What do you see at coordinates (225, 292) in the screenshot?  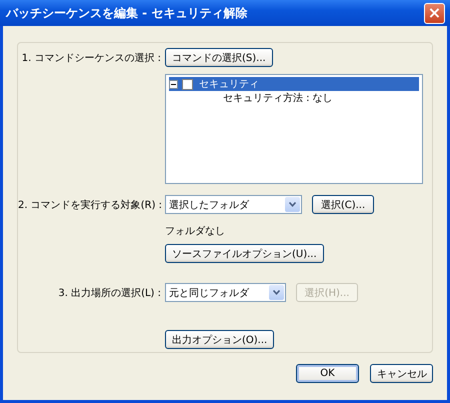 I see `output-dropdown: 元と同じフォルダ` at bounding box center [225, 292].